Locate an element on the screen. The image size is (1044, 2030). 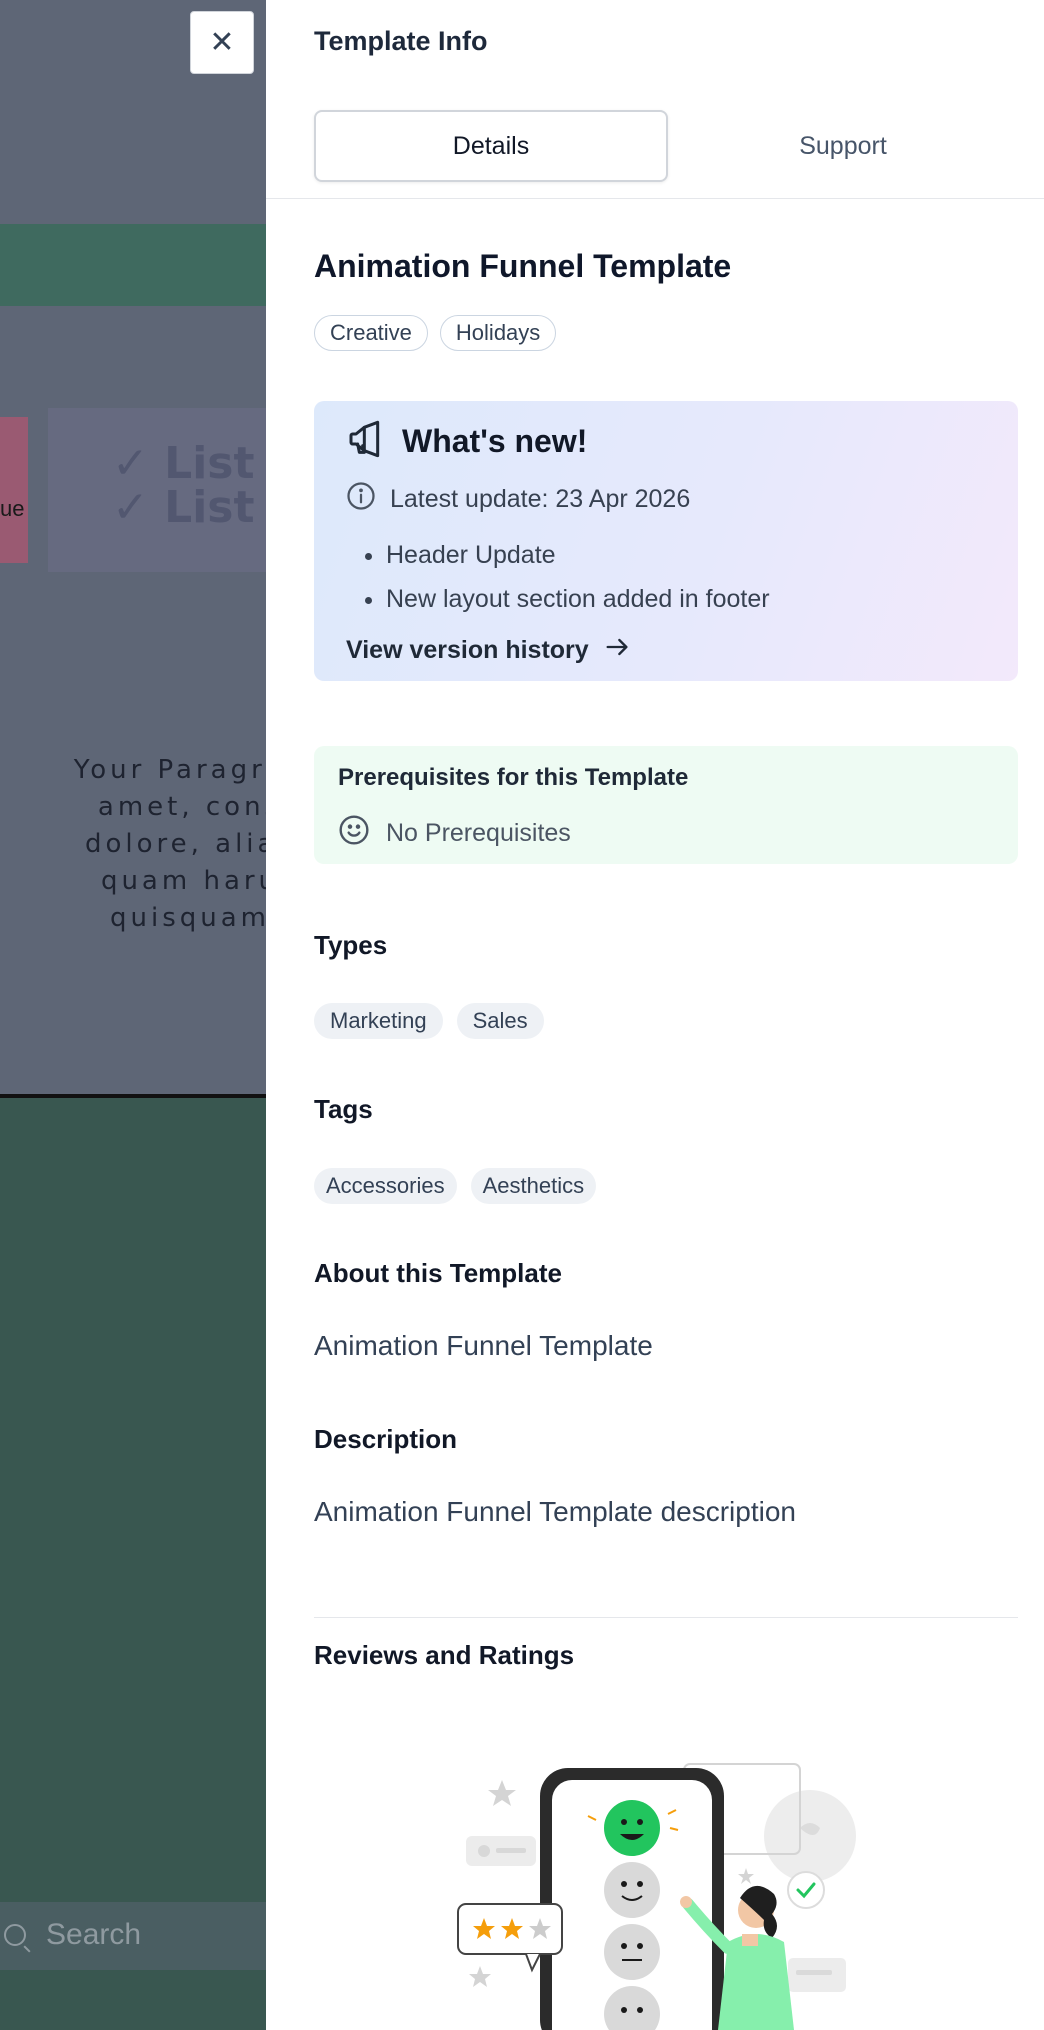
background-pink-button-label: ue is located at coordinates (12, 508).